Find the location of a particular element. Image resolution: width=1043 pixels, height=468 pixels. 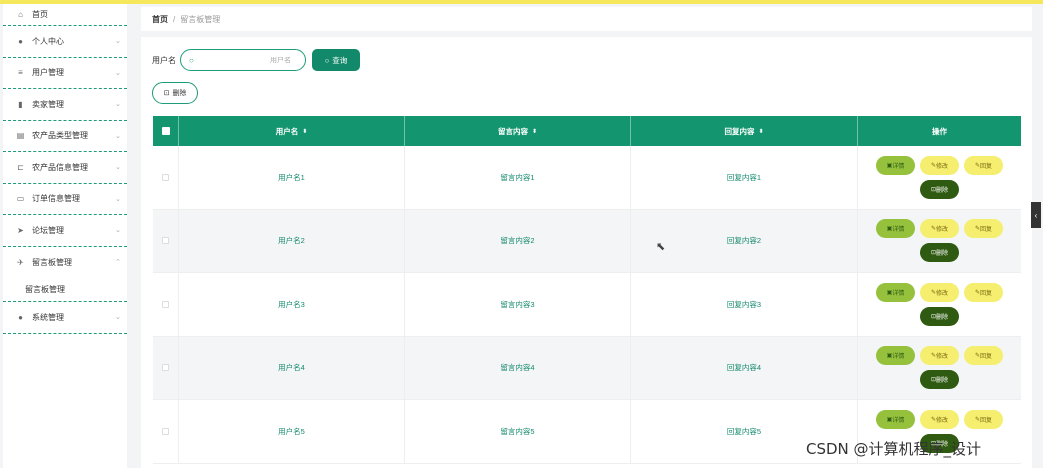

sidebar-item-product-type: ▤ 农产品类型管理 ⌄ is located at coordinates (65, 136).